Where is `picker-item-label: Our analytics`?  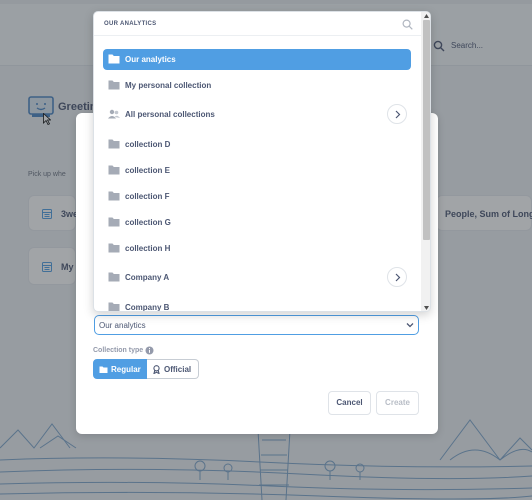 picker-item-label: Our analytics is located at coordinates (150, 59).